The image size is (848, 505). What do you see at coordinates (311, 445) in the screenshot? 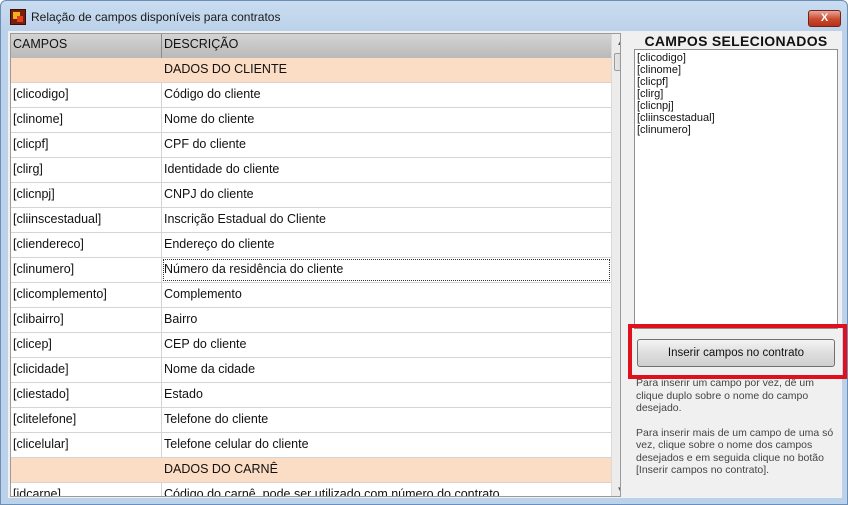
I see `table-row: [clicelular] Telefone celular do cliente` at bounding box center [311, 445].